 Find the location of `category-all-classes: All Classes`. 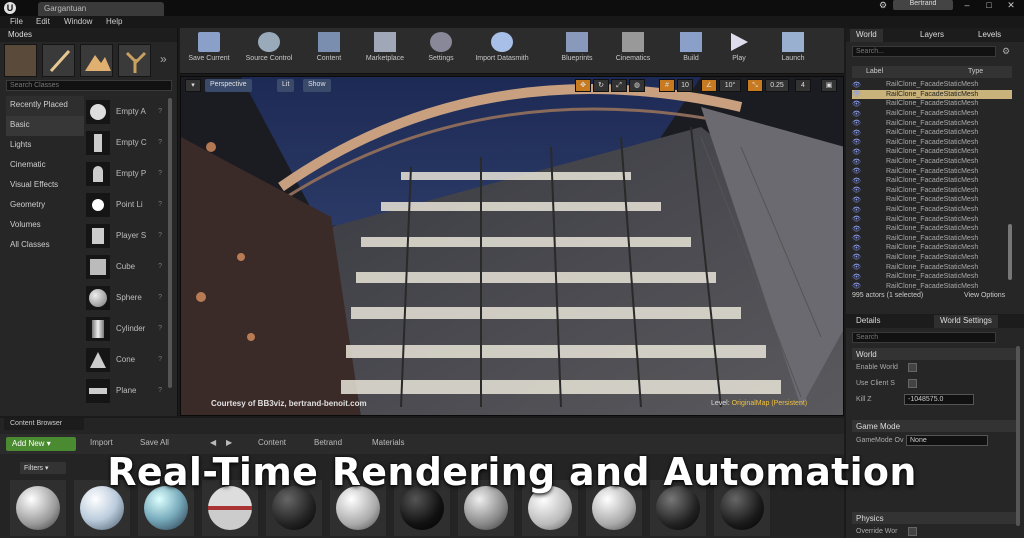

category-all-classes: All Classes is located at coordinates (45, 246).